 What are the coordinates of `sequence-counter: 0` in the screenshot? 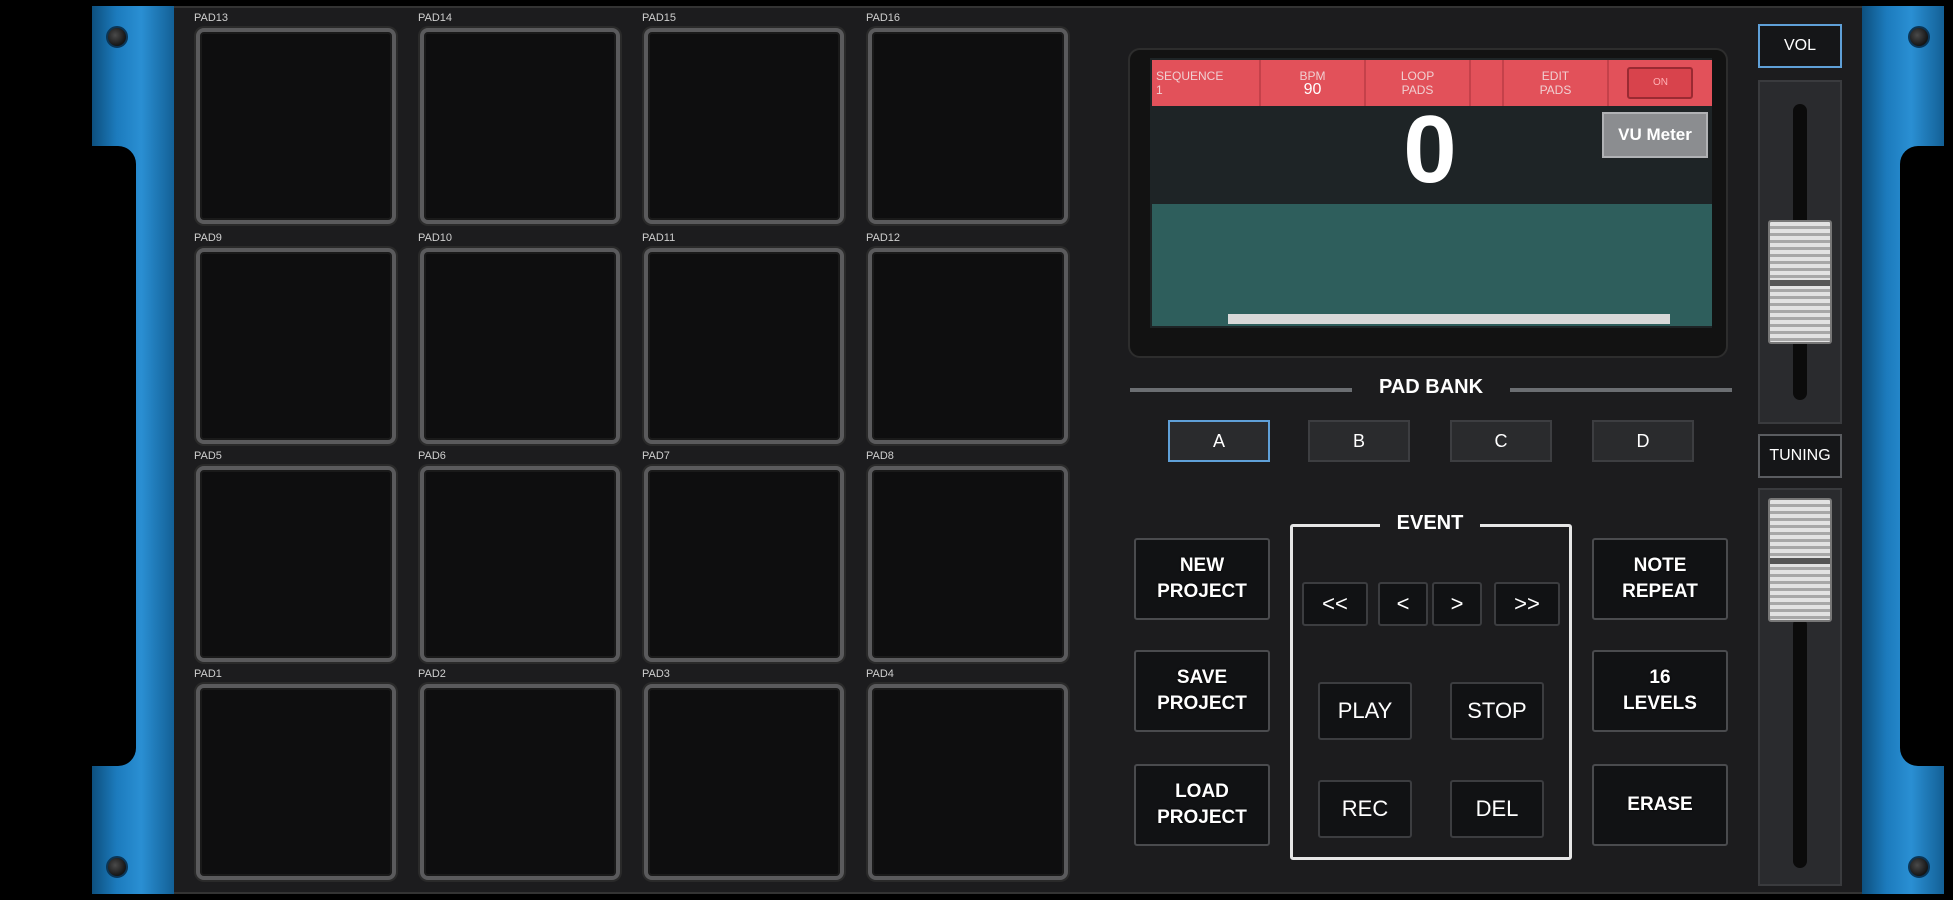 It's located at (1430, 149).